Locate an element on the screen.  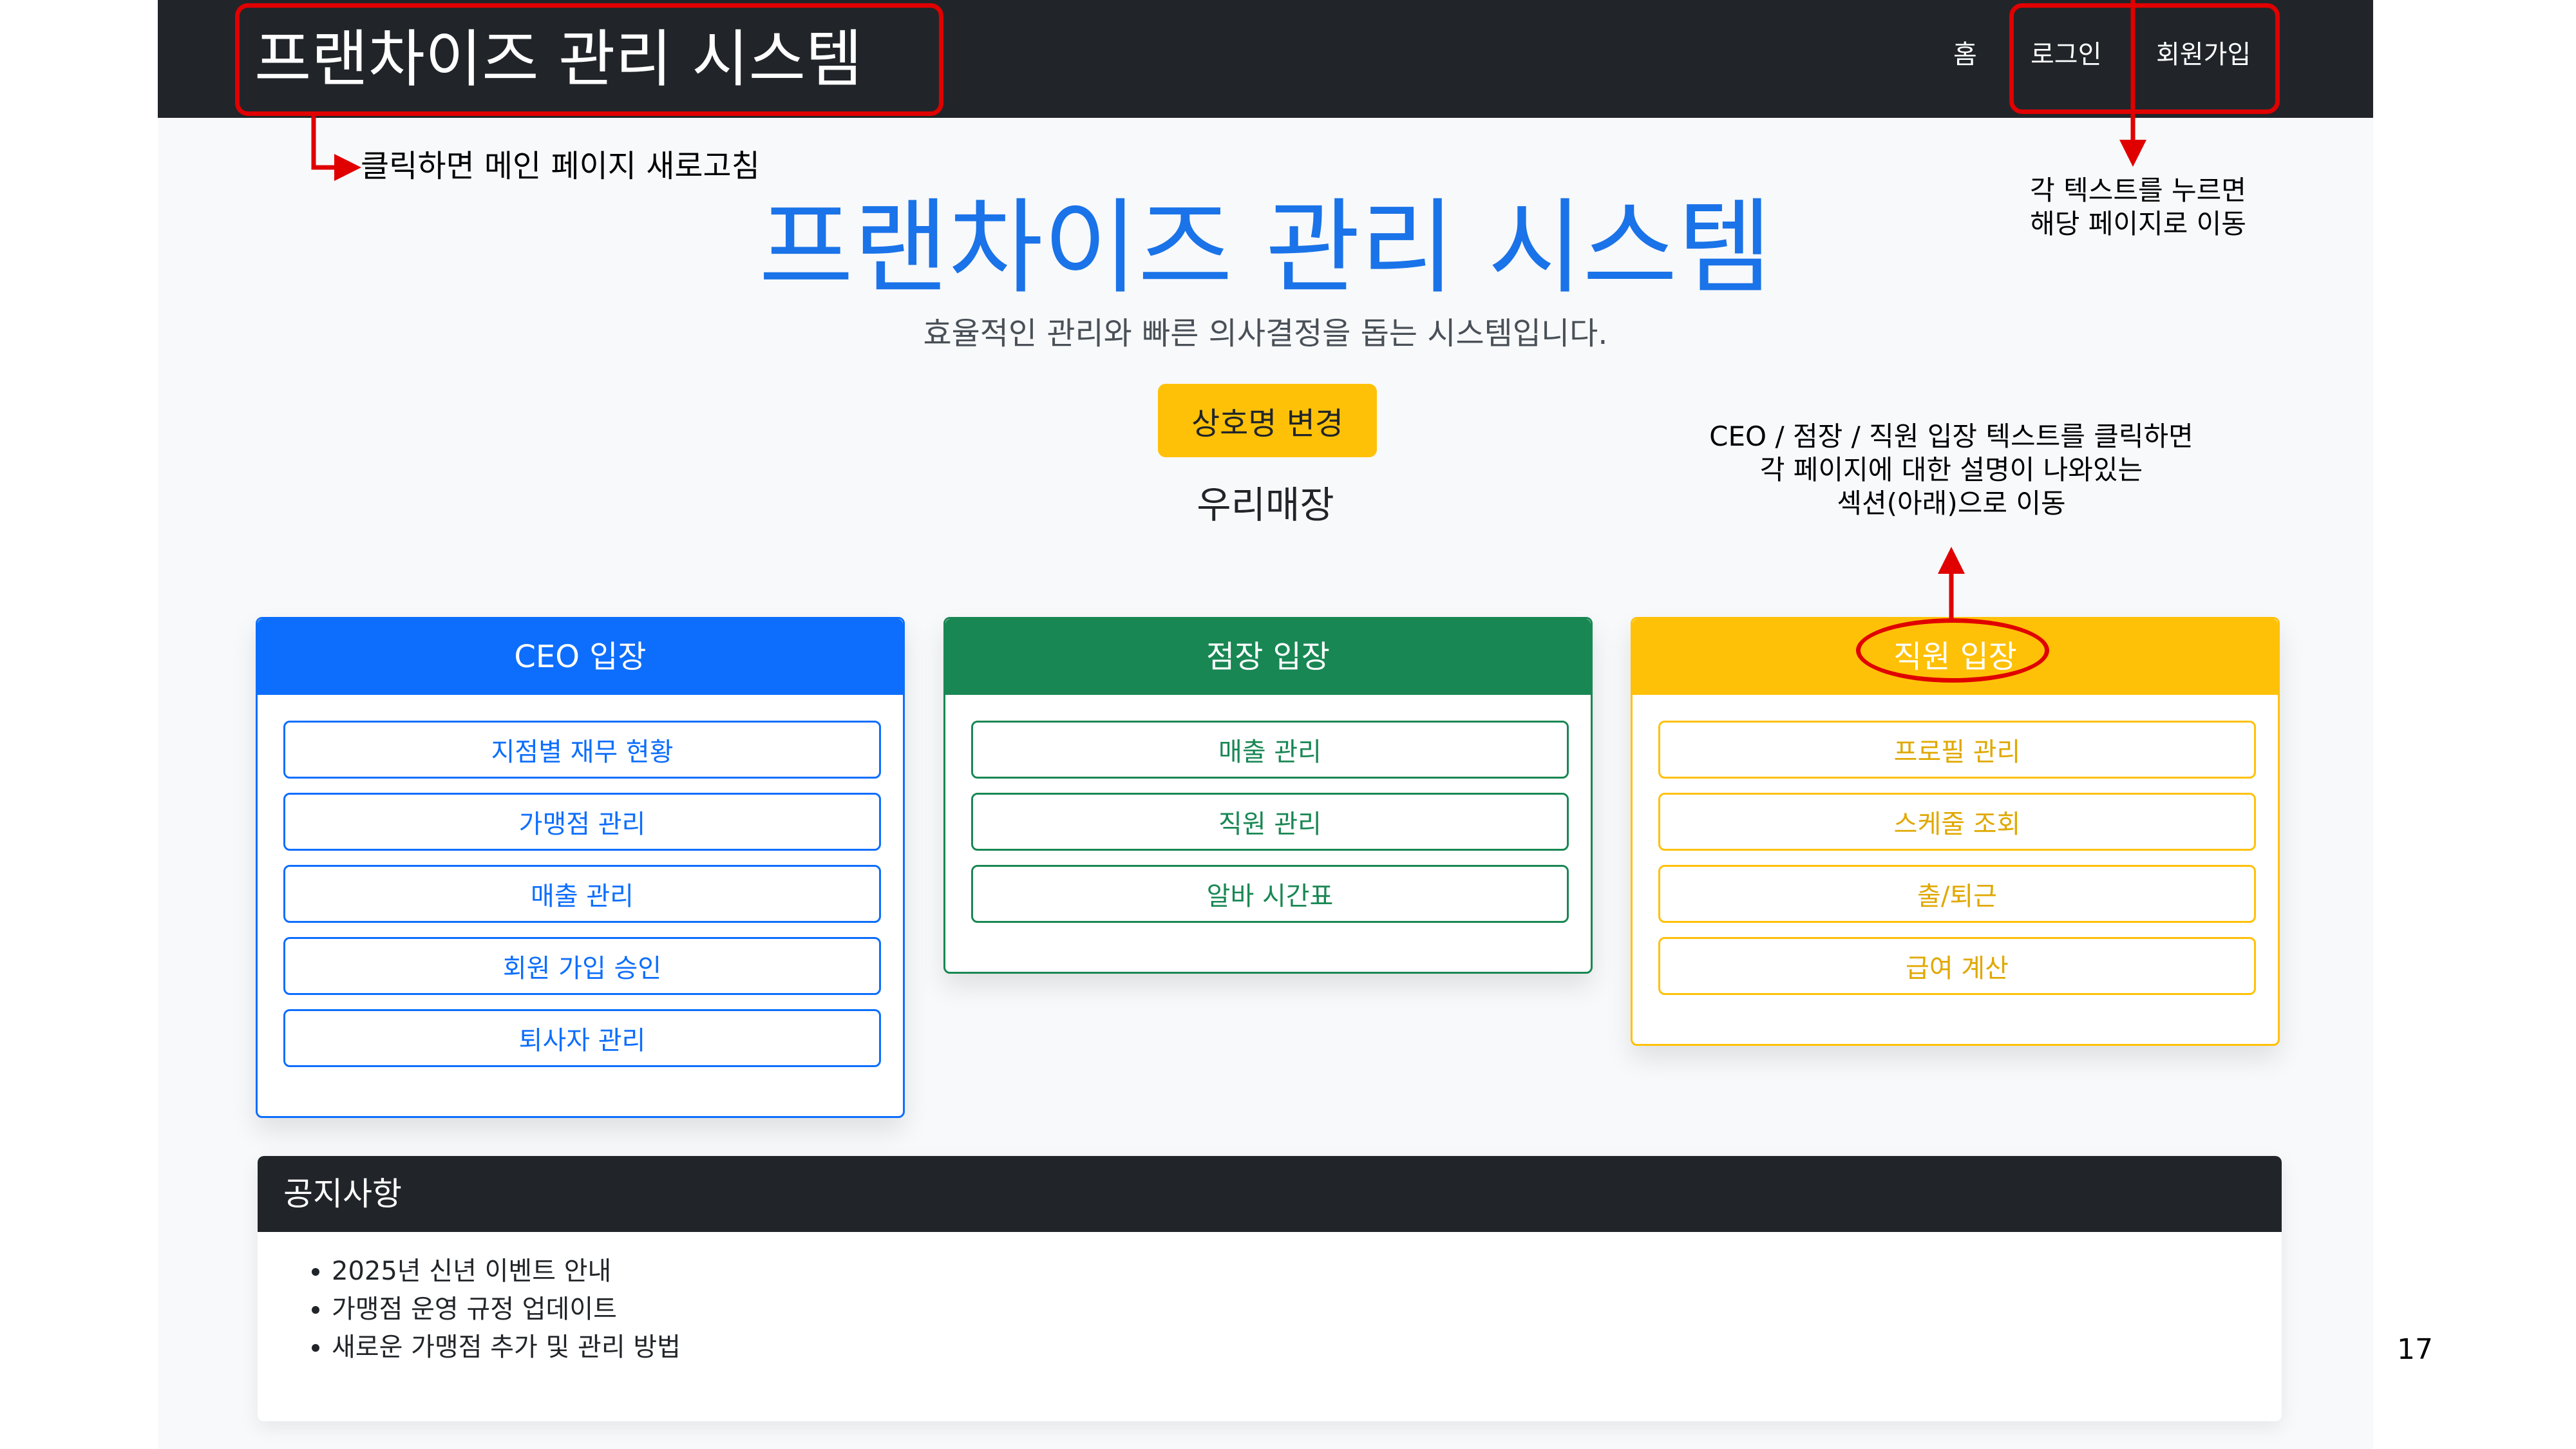
nav-note: 각 텍스트를 누르면 해당 페이지로 이동 is located at coordinates (2138, 207).